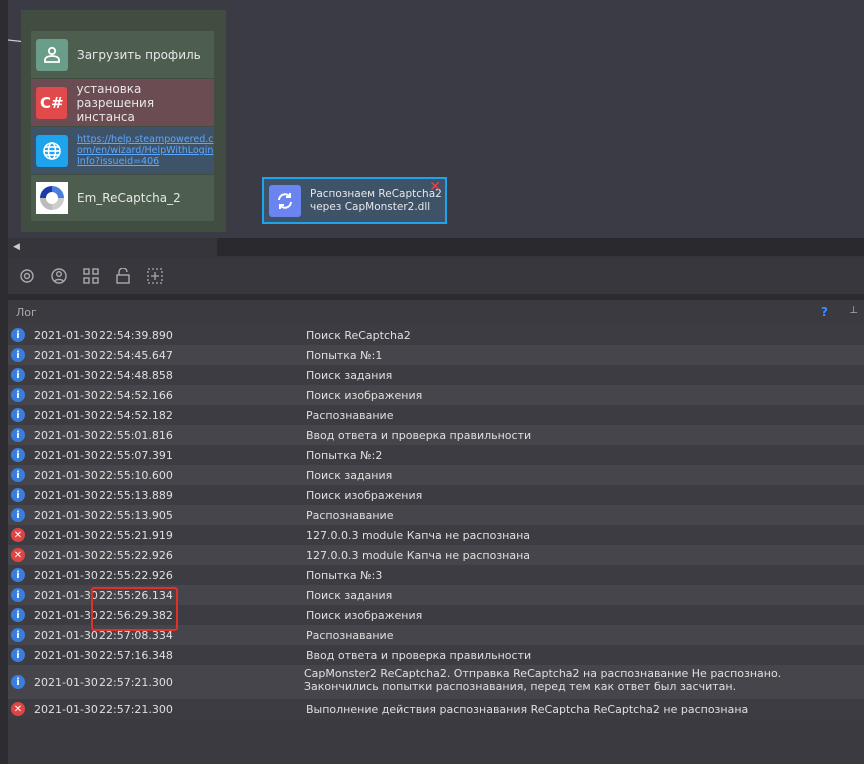  I want to click on url-line: Info?issueid=406, so click(145, 161).